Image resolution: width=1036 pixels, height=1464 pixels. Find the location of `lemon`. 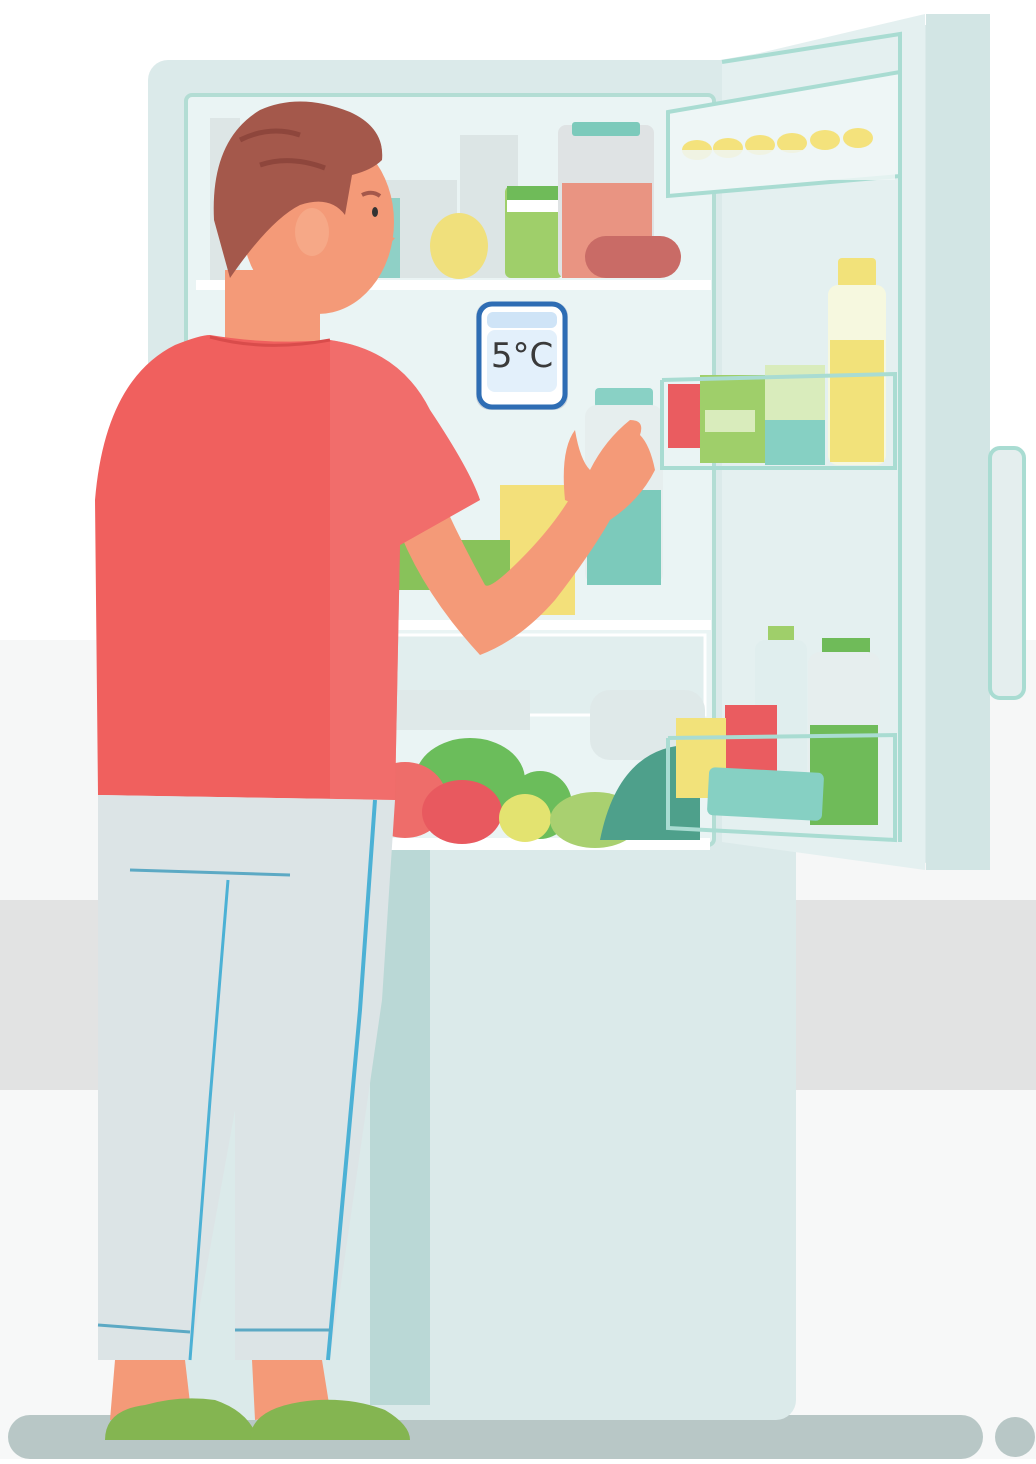

lemon is located at coordinates (459, 246).